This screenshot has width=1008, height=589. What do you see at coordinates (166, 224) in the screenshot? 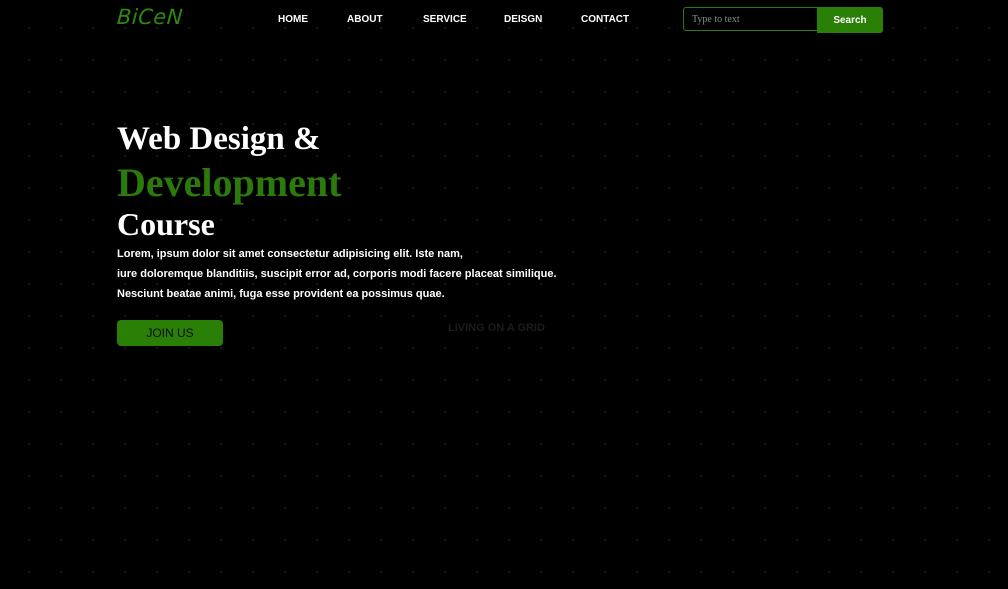
I see `hero-title-line-3: Course` at bounding box center [166, 224].